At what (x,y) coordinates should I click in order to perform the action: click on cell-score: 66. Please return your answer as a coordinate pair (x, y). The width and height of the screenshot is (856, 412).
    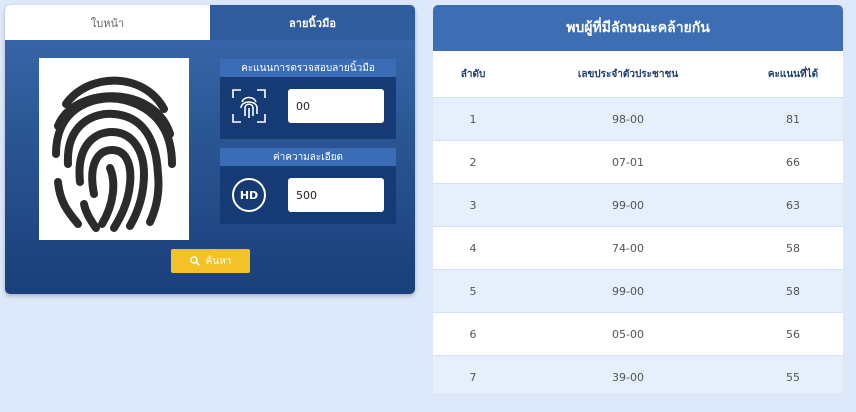
    Looking at the image, I should click on (793, 162).